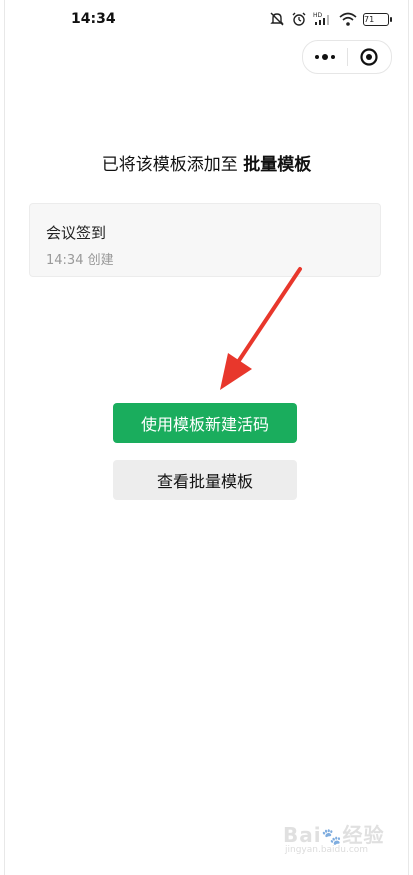 This screenshot has width=413, height=875. I want to click on close-button, so click(370, 57).